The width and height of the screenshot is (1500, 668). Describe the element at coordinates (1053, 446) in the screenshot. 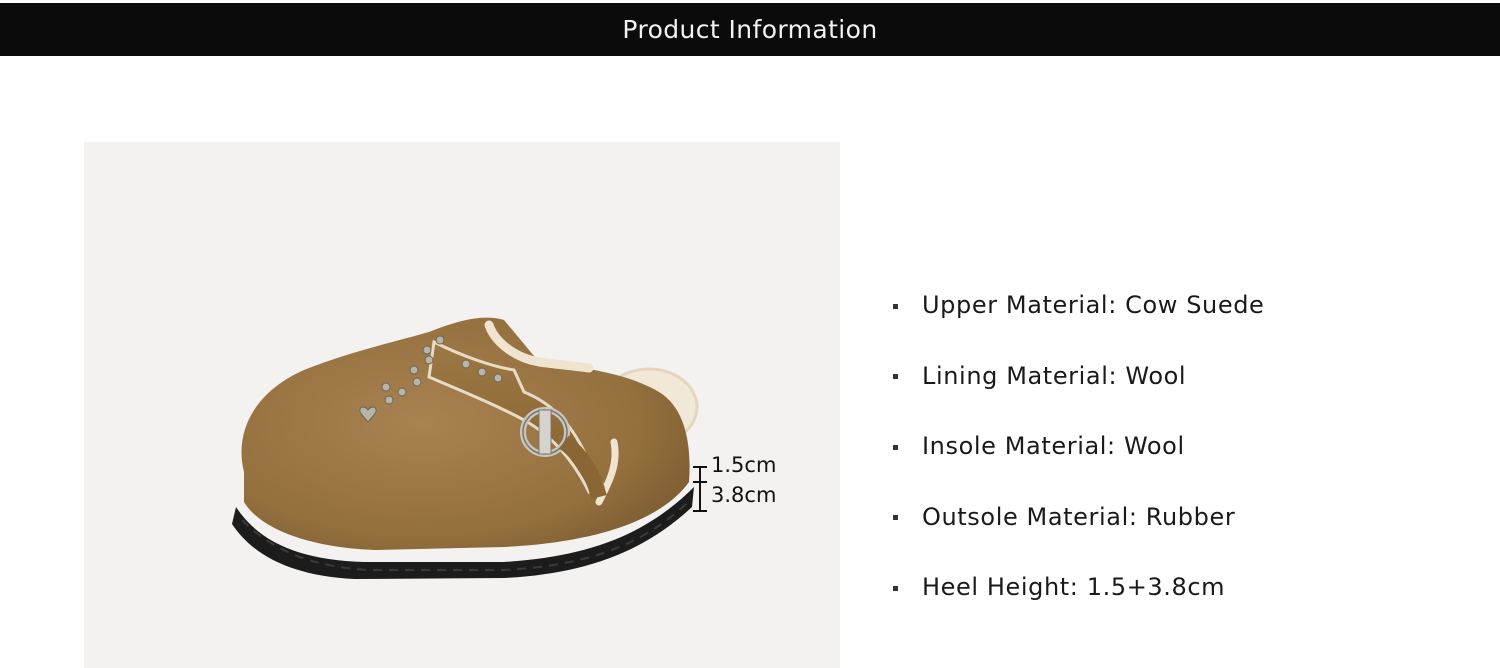

I see `spec-label: Insole Material: Wool` at that location.